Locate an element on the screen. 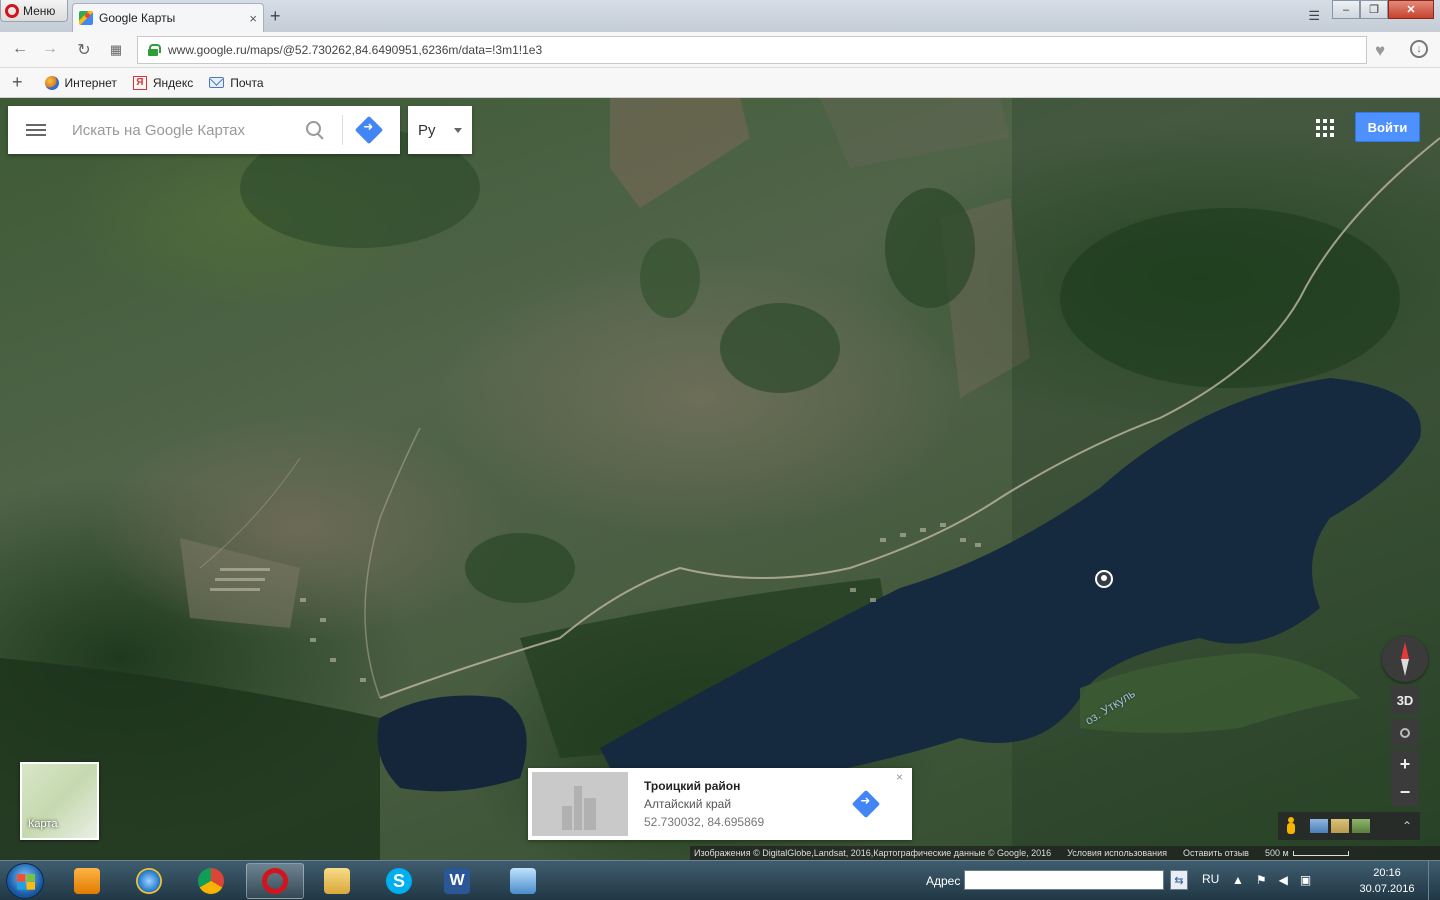  taskbar-skype: S is located at coordinates (399, 881).